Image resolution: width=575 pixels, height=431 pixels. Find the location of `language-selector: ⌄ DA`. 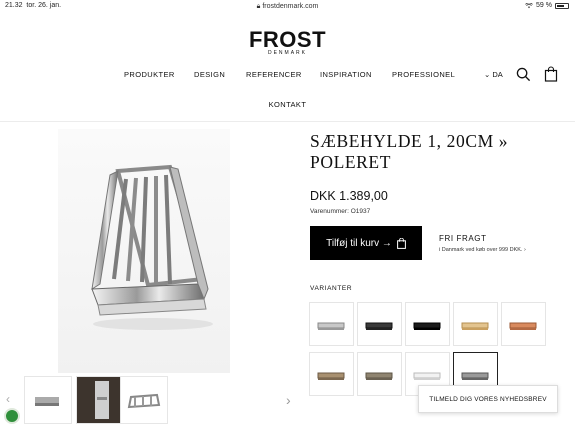

language-selector: ⌄ DA is located at coordinates (493, 74).